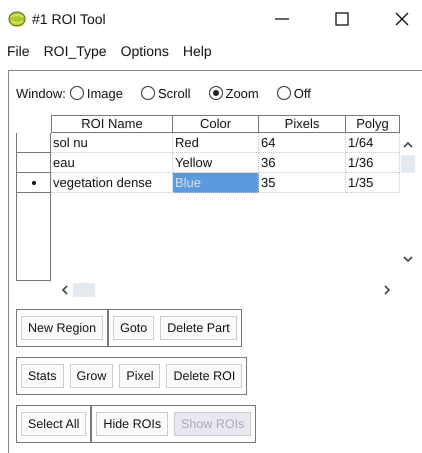 The image size is (422, 453). What do you see at coordinates (373, 143) in the screenshot?
I see `table-cell: 1/64` at bounding box center [373, 143].